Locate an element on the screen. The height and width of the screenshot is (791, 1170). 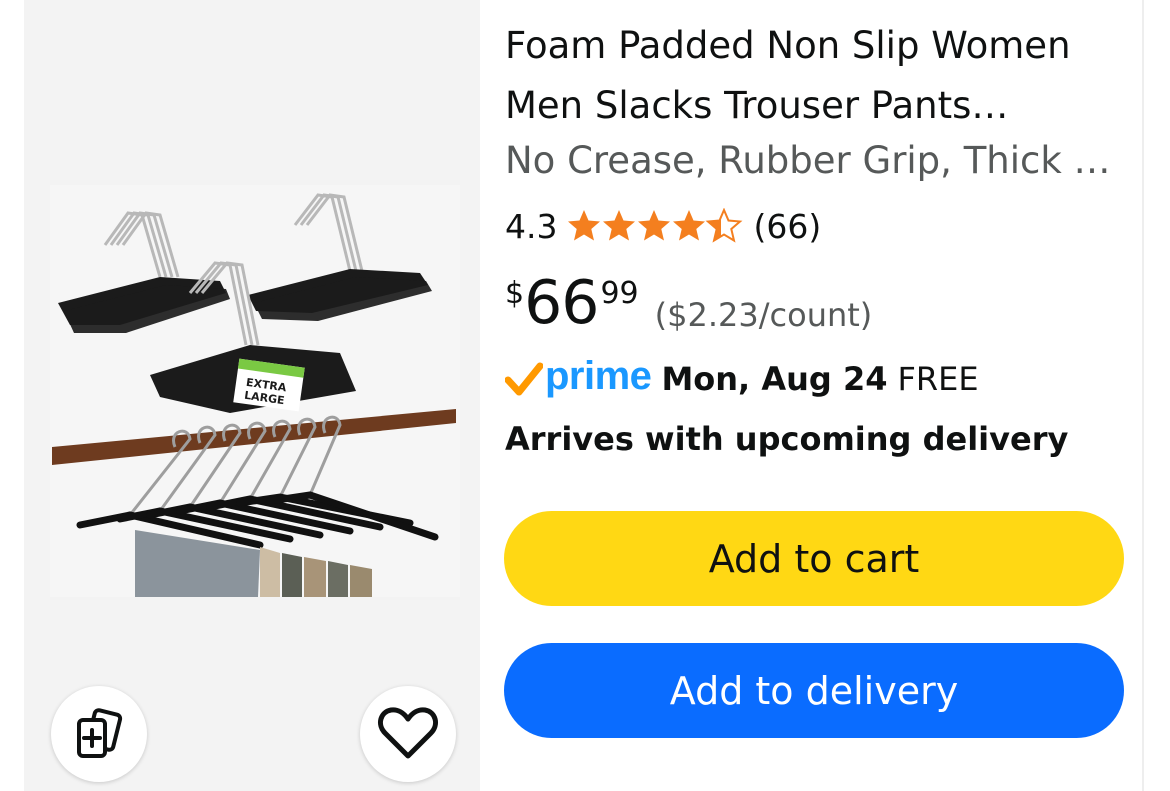
arrives-note: Arrives with upcoming delivery is located at coordinates (787, 439).